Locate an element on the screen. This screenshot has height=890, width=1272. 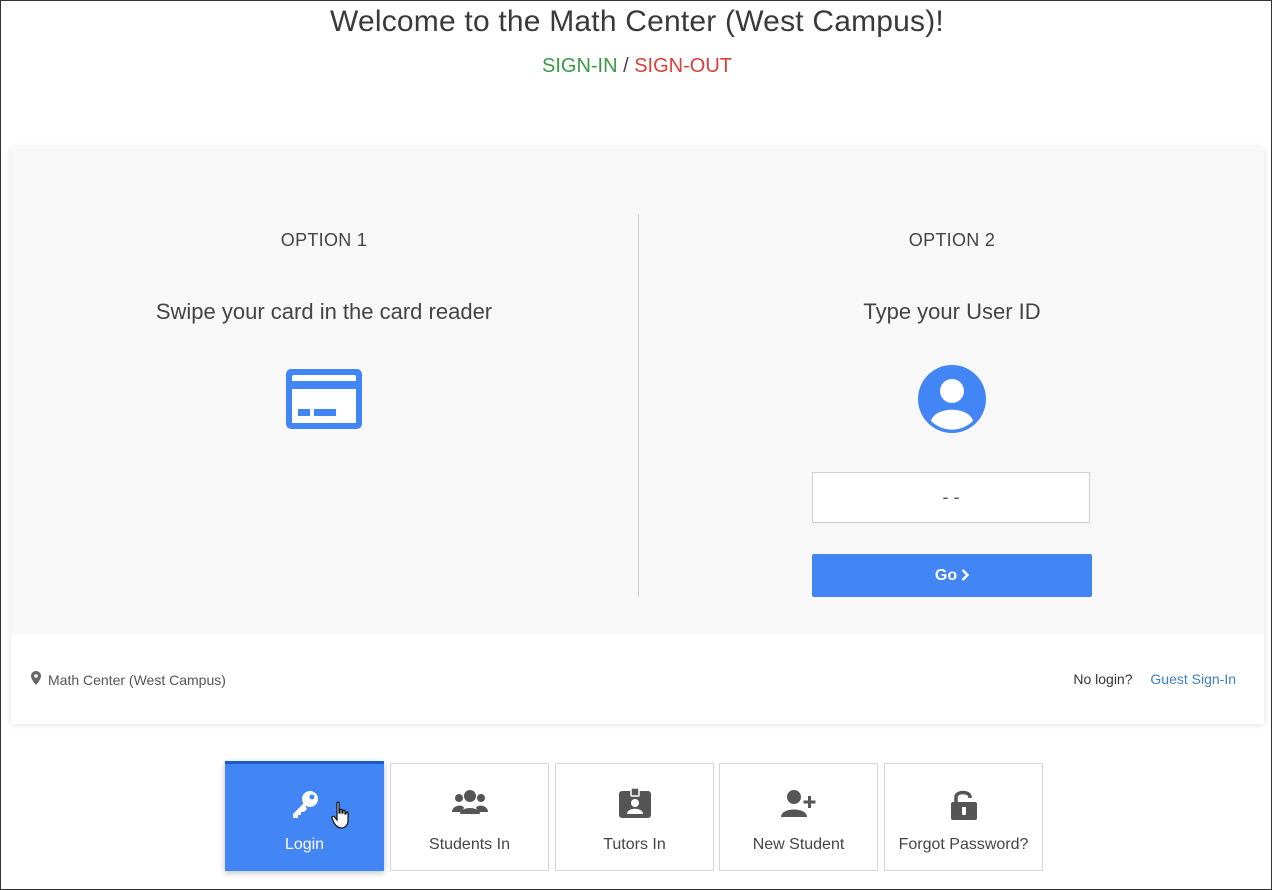
user-circle-icon is located at coordinates (952, 401).